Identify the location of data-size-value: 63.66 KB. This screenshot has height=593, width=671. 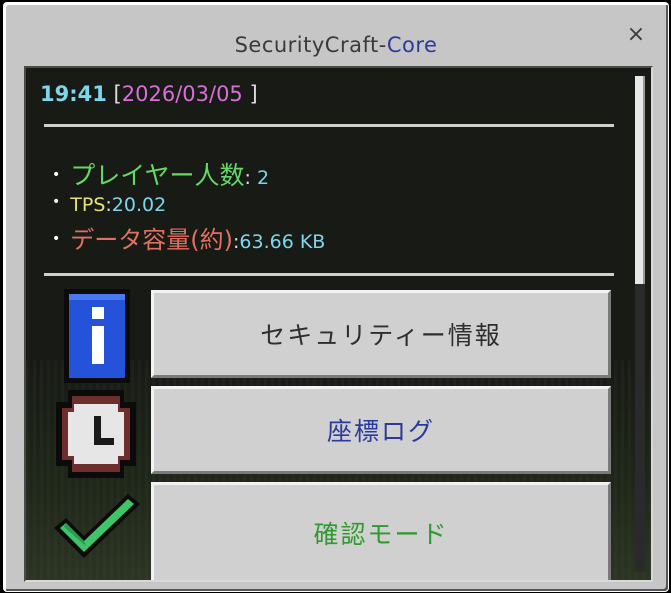
(282, 242).